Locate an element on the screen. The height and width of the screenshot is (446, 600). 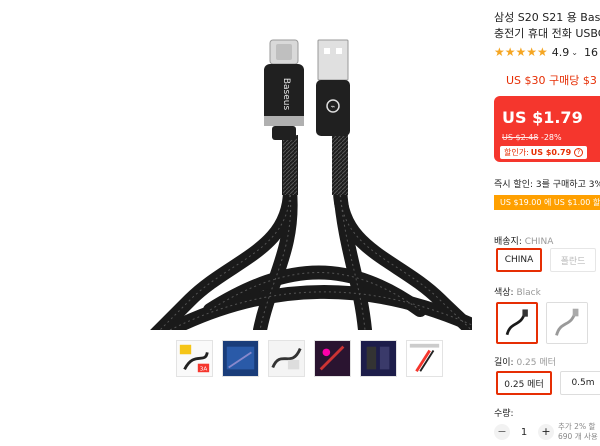
store-coupon-text: US $30 구매당 $3 할 is located at coordinates (553, 80).